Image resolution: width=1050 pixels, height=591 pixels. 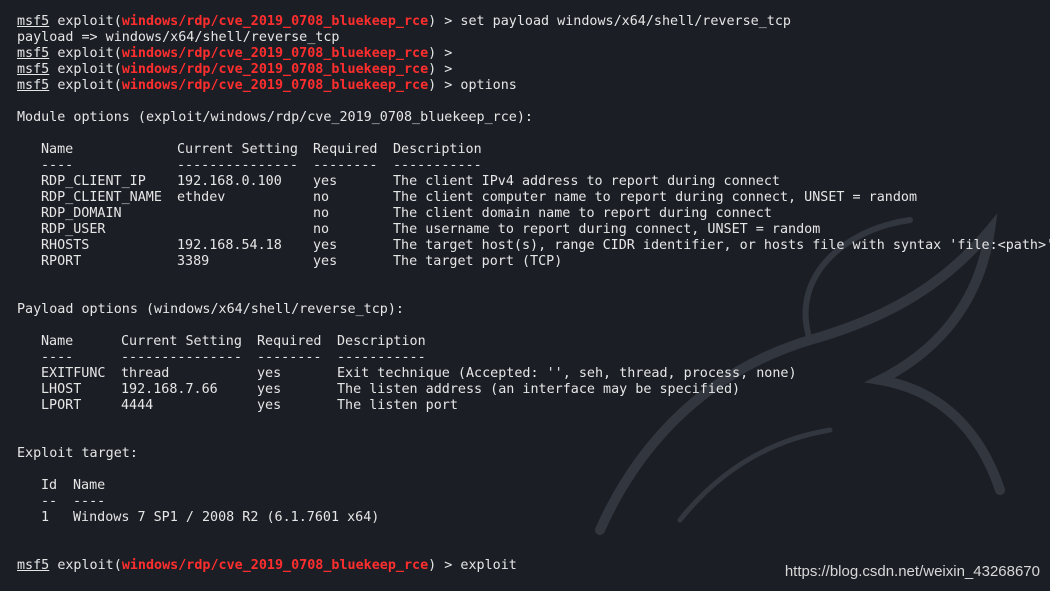 I want to click on payload-col-header-description: Description, so click(x=381, y=341).